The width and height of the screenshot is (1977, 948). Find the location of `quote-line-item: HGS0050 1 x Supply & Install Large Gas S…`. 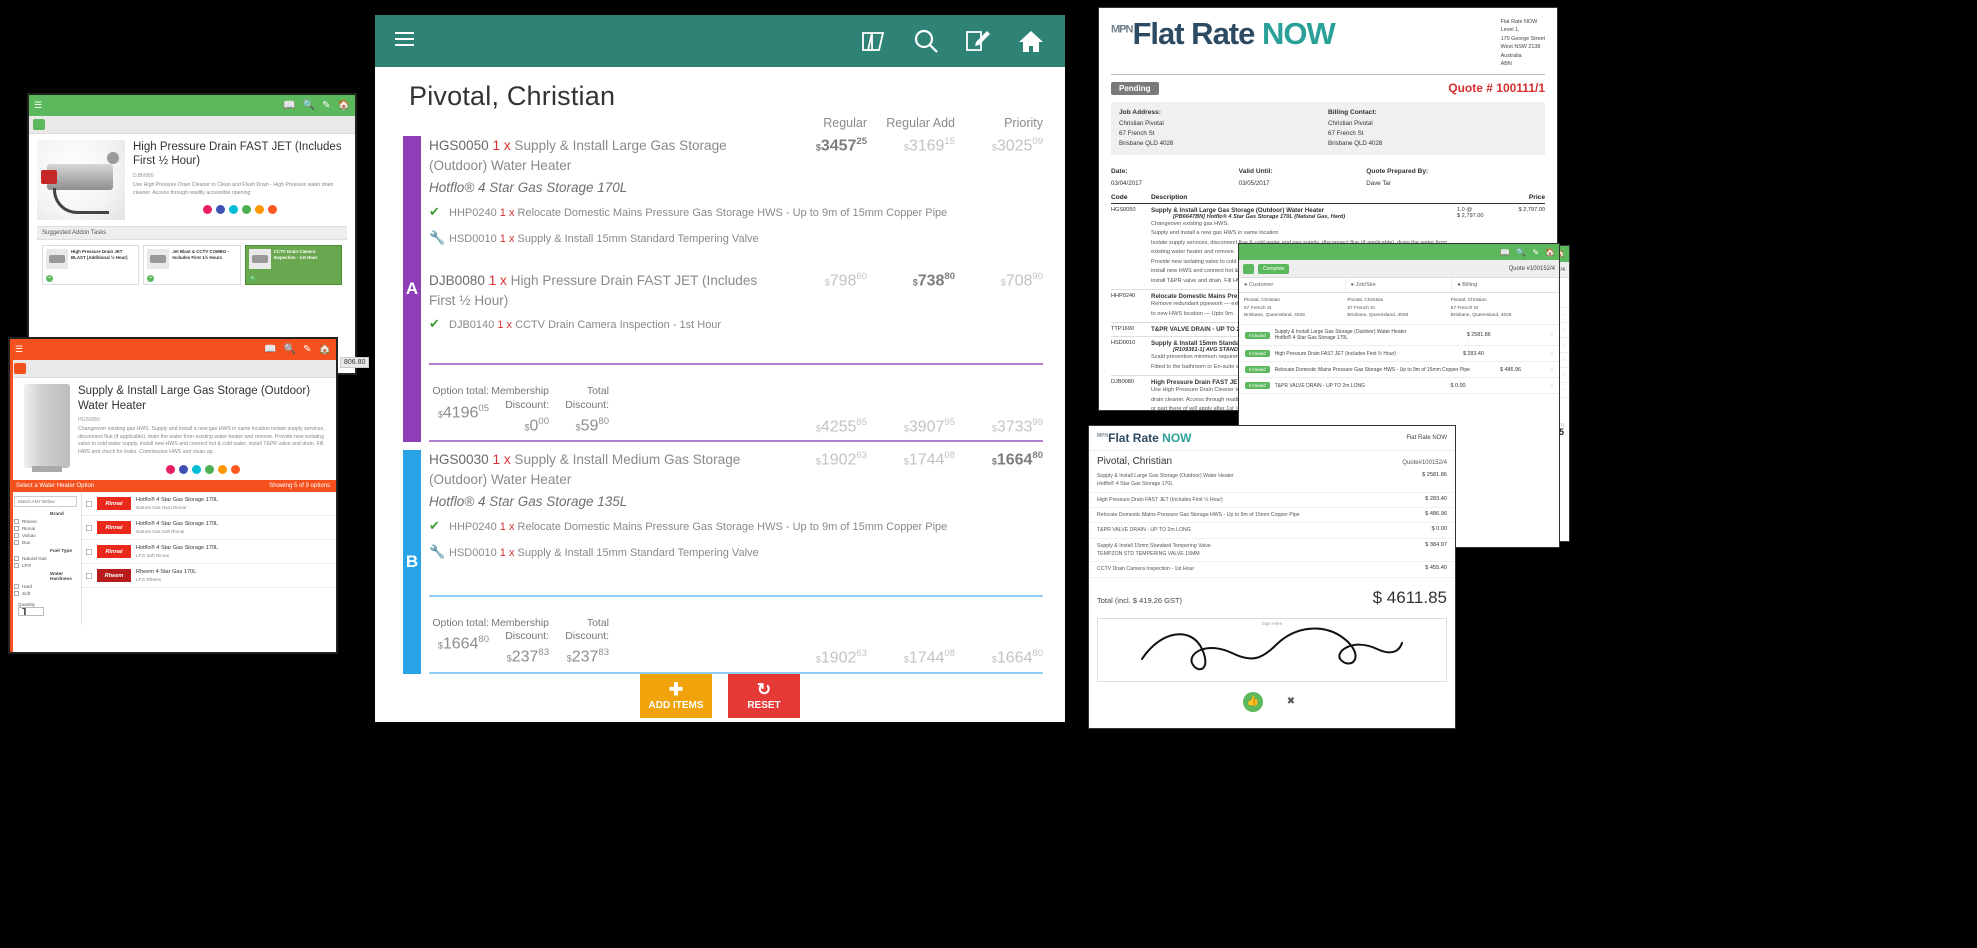

quote-line-item: HGS0050 1 x Supply & Install Large Gas S… is located at coordinates (736, 167).